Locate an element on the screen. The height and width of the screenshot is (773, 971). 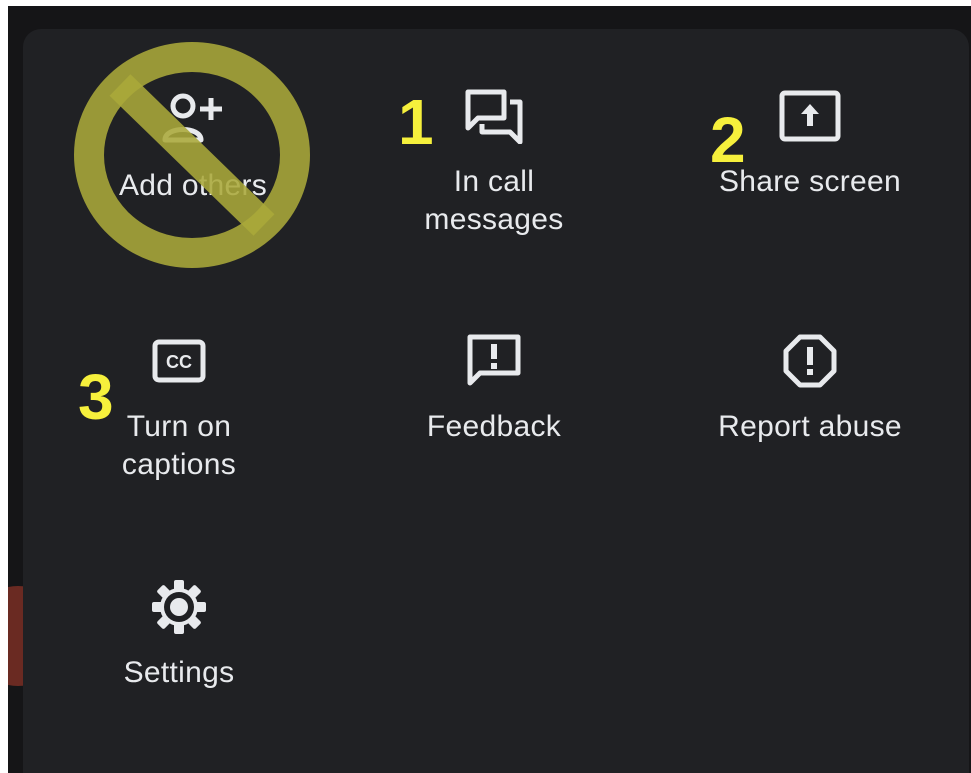
annotation-number-2: 2 is located at coordinates (728, 140).